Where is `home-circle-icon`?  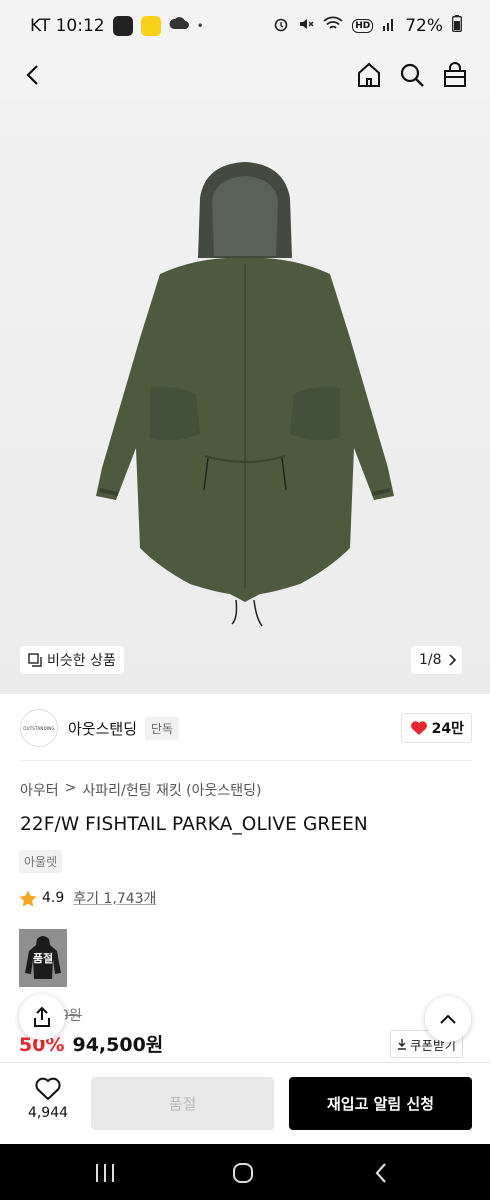 home-circle-icon is located at coordinates (243, 1173).